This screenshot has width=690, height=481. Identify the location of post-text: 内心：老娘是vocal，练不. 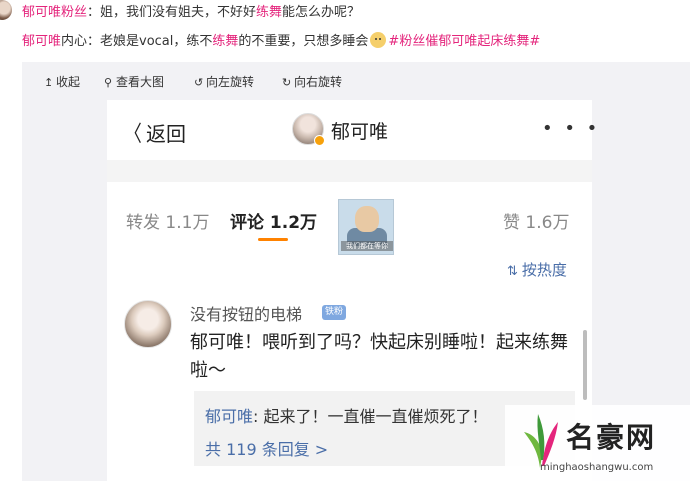
(137, 41).